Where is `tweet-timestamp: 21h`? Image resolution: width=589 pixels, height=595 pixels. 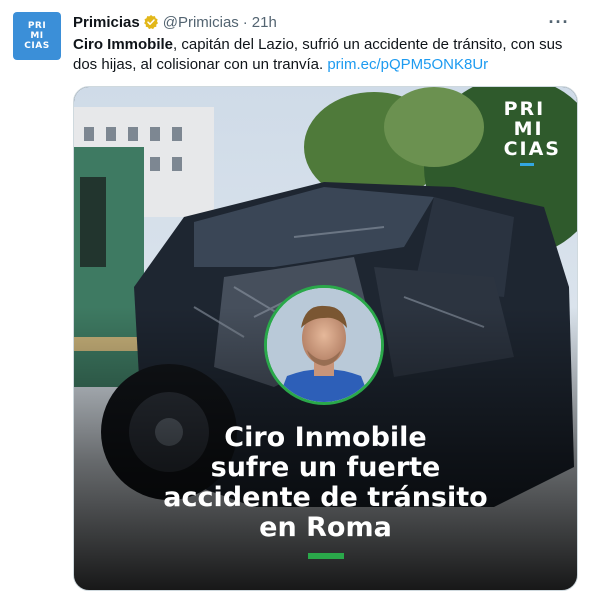 tweet-timestamp: 21h is located at coordinates (264, 22).